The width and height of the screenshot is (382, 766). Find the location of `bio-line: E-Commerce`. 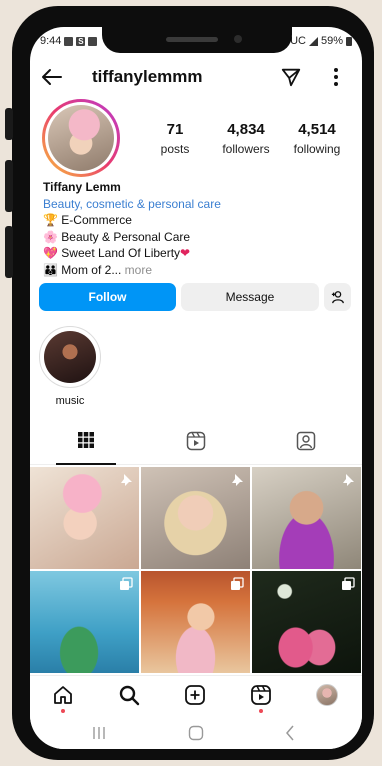

bio-line: E-Commerce is located at coordinates (96, 220).